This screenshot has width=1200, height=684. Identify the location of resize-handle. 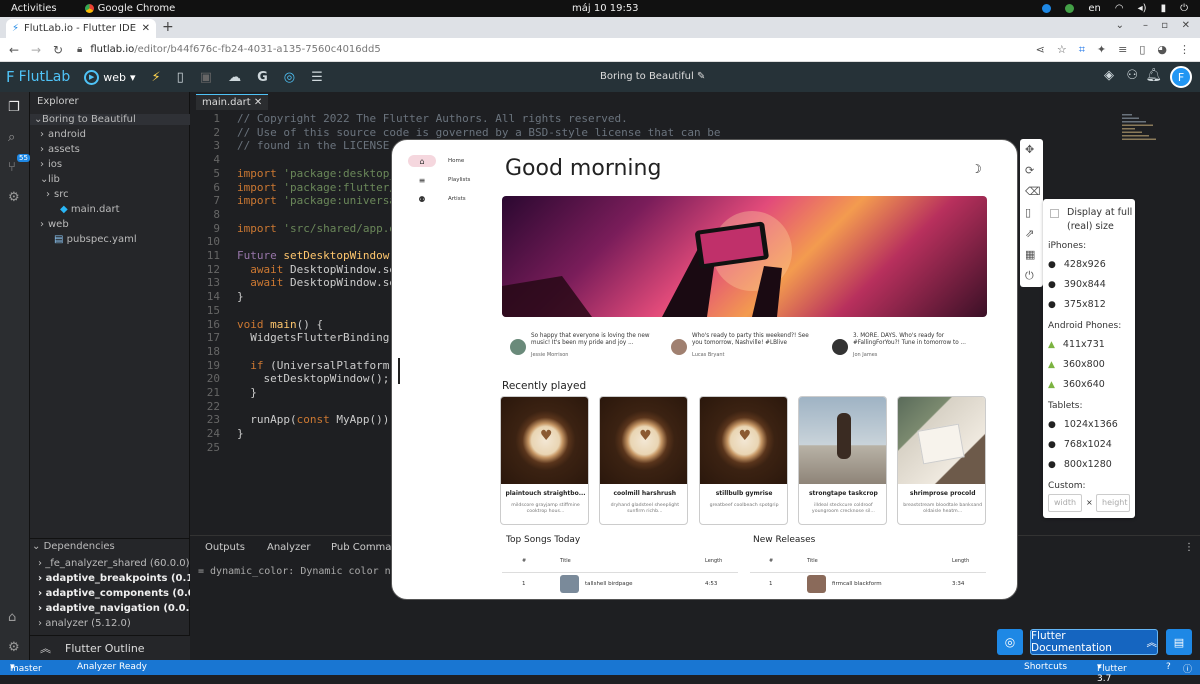
(399, 371).